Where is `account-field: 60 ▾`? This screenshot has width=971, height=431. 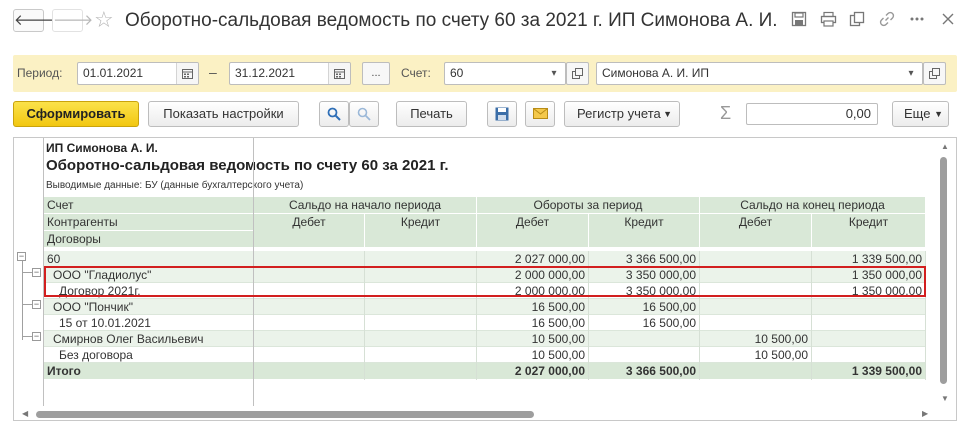 account-field: 60 ▾ is located at coordinates (505, 73).